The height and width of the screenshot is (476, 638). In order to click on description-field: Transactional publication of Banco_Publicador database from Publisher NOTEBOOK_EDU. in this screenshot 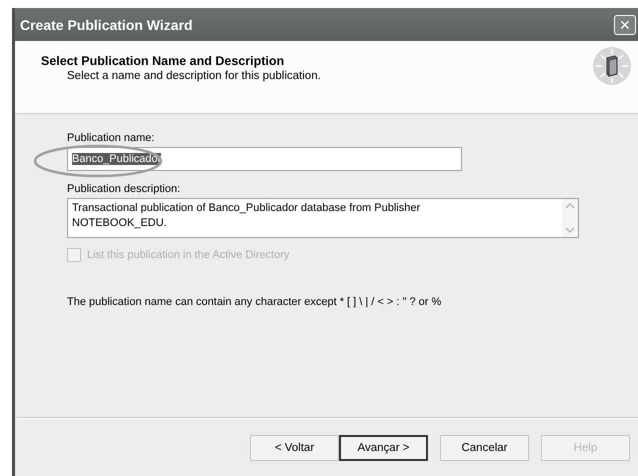, I will do `click(323, 218)`.